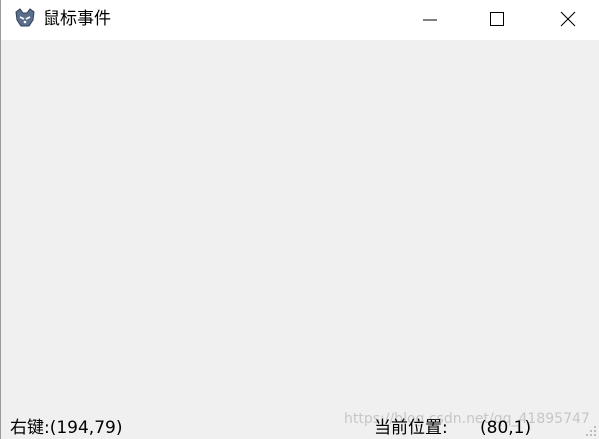 The image size is (599, 439). I want to click on close-button, so click(568, 19).